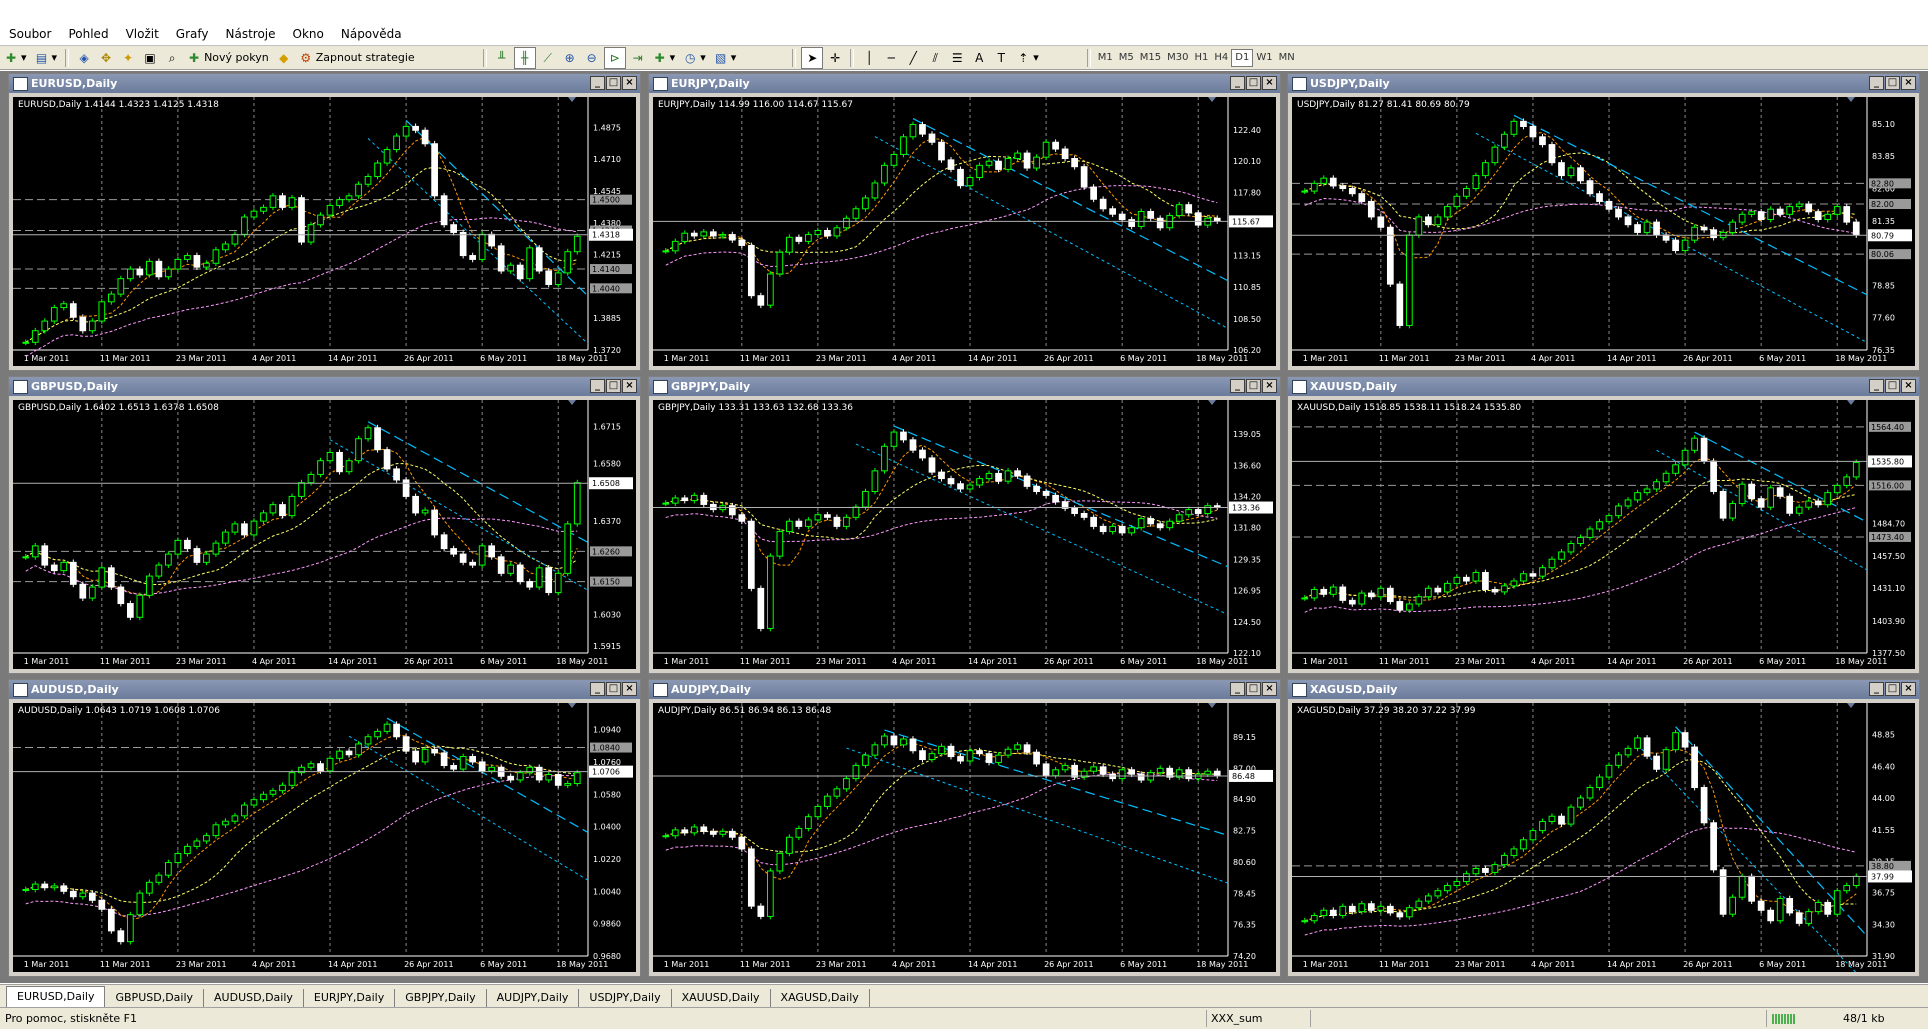  What do you see at coordinates (625, 998) in the screenshot?
I see `tab-usdjpy: USDJPY,Daily` at bounding box center [625, 998].